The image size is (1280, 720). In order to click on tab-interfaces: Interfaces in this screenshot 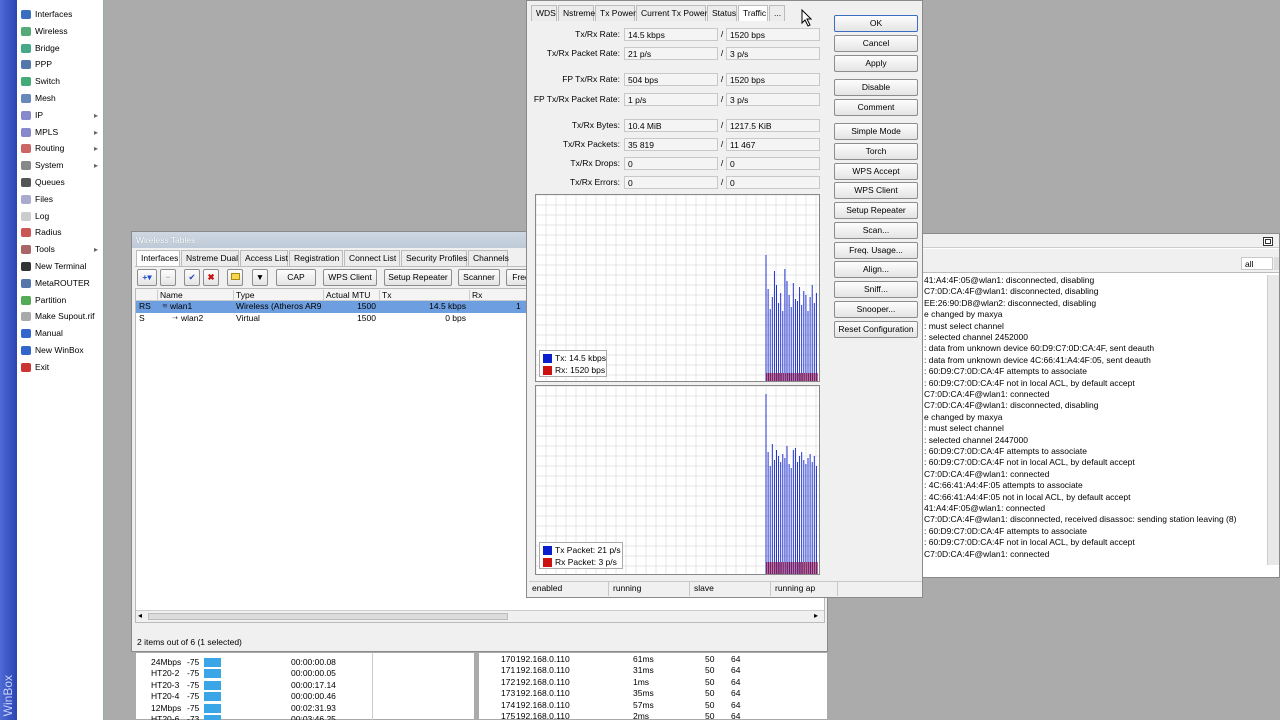, I will do `click(158, 258)`.